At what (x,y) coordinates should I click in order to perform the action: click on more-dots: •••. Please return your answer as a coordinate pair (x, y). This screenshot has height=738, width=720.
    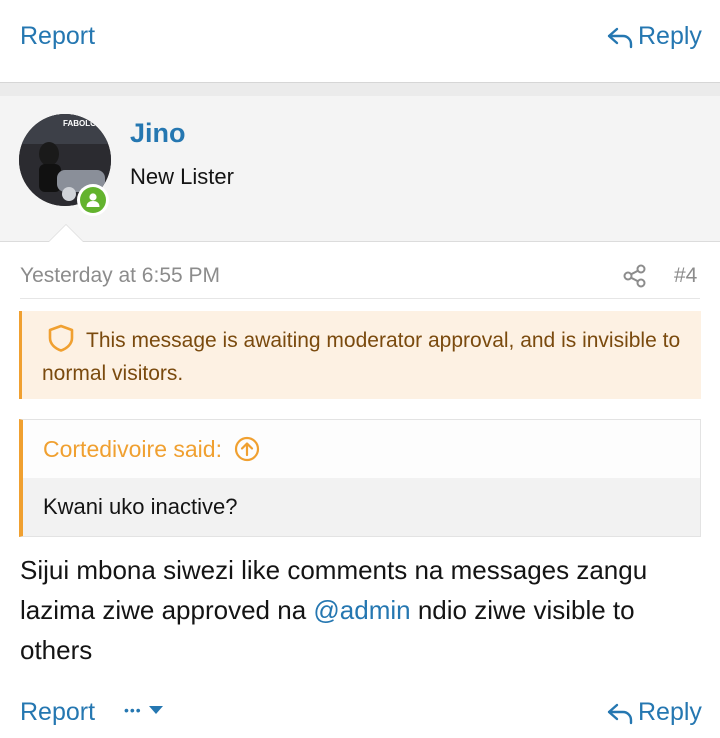
    Looking at the image, I should click on (133, 710).